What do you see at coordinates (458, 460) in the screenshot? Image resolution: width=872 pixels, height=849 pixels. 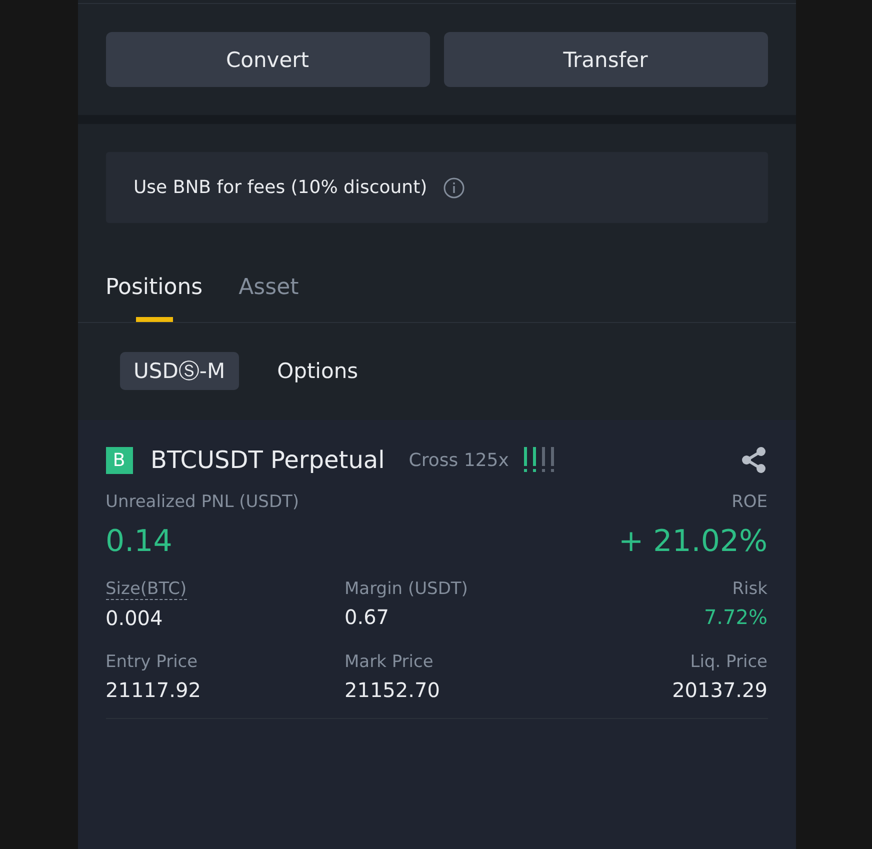 I see `margin-mode: Cross 125x` at bounding box center [458, 460].